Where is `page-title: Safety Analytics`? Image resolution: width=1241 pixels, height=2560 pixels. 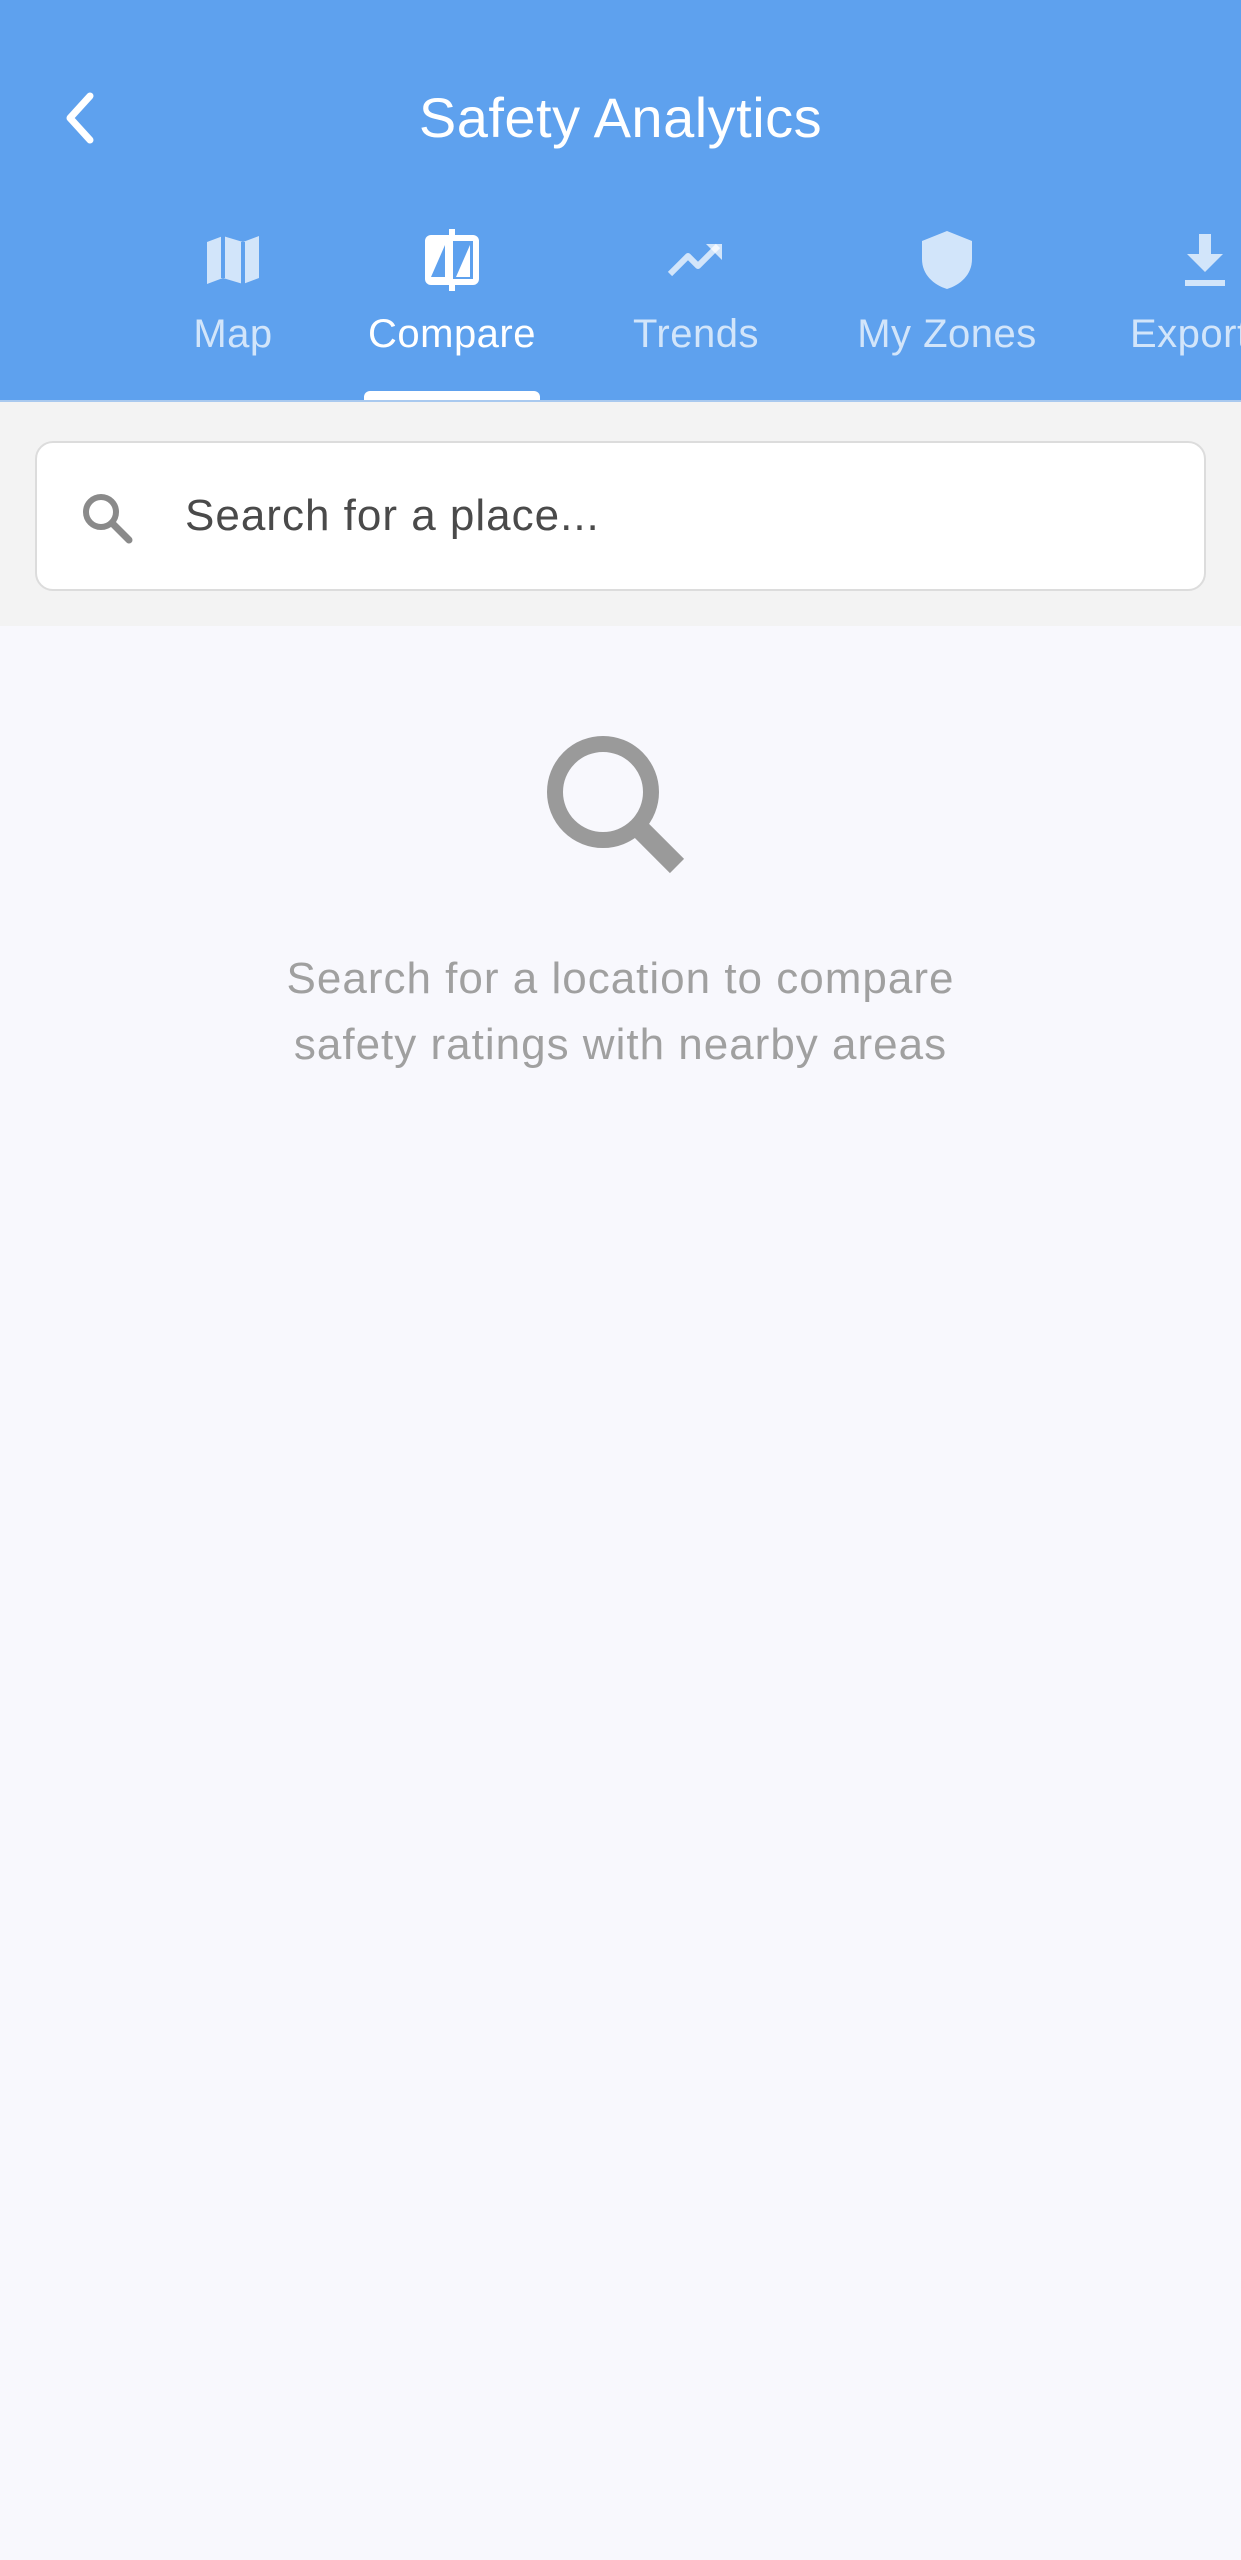 page-title: Safety Analytics is located at coordinates (620, 117).